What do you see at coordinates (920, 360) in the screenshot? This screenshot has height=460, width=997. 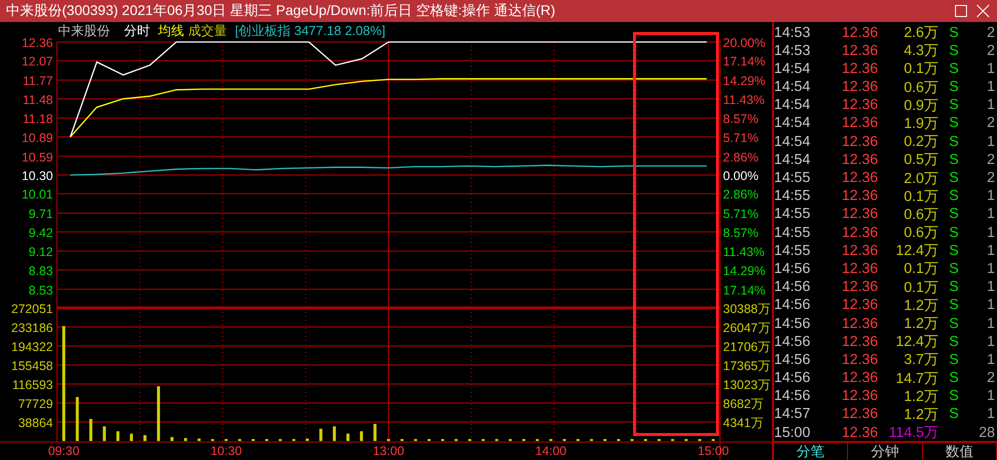 I see `trade-volume: 3.7万` at bounding box center [920, 360].